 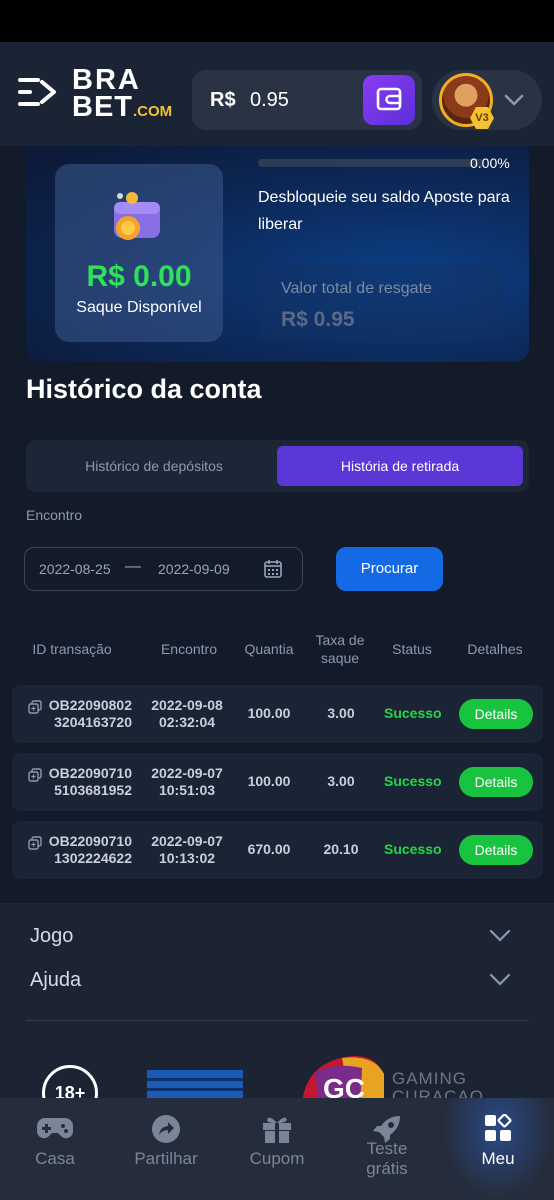 I want to click on status-bar, so click(x=277, y=21).